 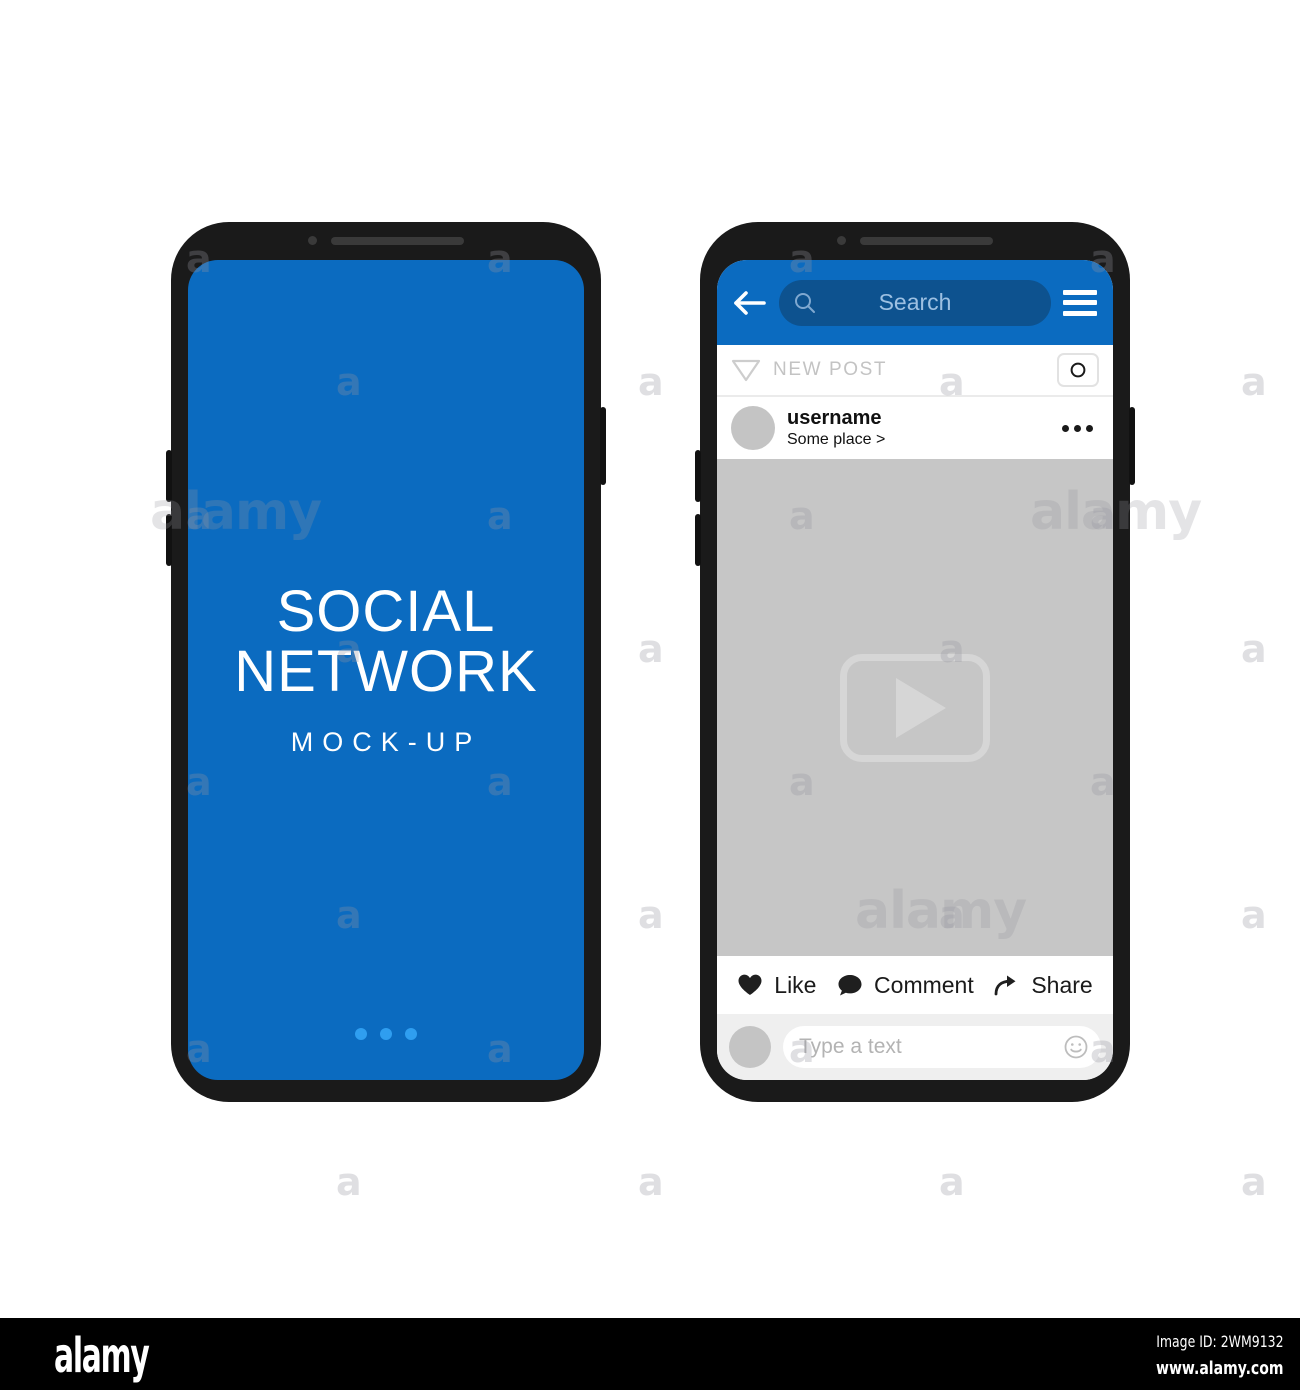 What do you see at coordinates (102, 1356) in the screenshot?
I see `alamy-logo: alamy` at bounding box center [102, 1356].